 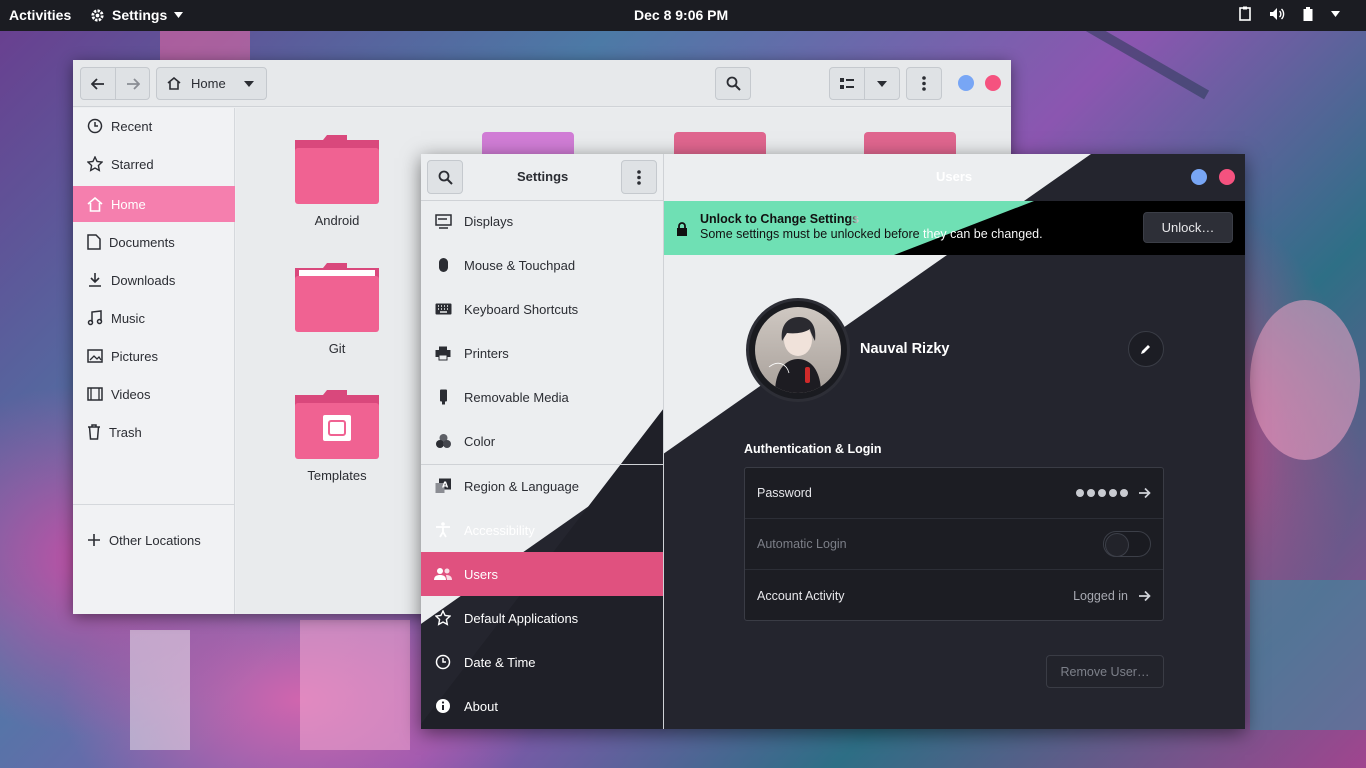 What do you see at coordinates (154, 318) in the screenshot?
I see `sidebar-item-music: Music` at bounding box center [154, 318].